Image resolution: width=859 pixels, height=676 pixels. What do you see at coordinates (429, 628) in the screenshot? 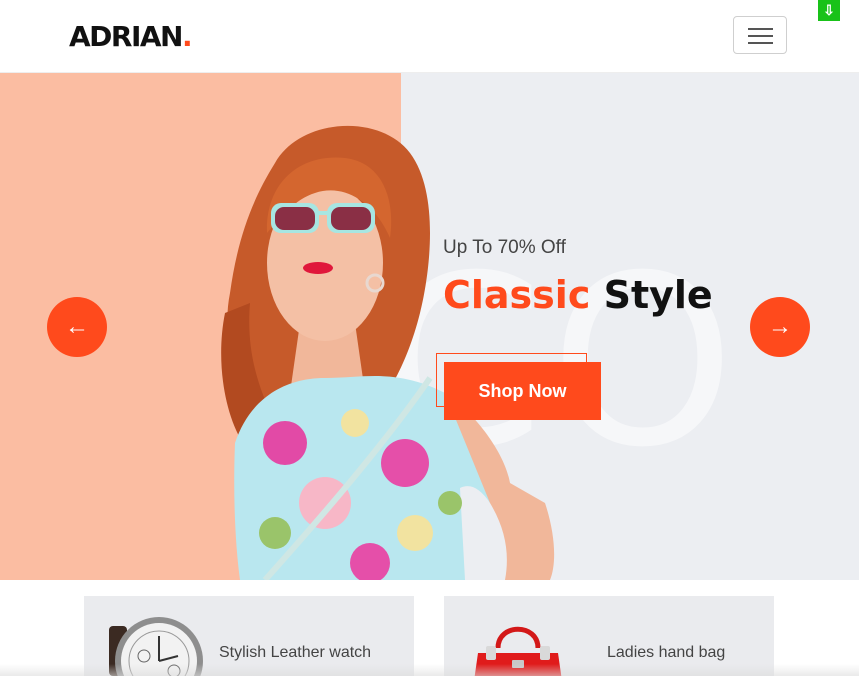
I see `product-banner-section: Stylish Leather watch Ladies hand bag` at bounding box center [429, 628].